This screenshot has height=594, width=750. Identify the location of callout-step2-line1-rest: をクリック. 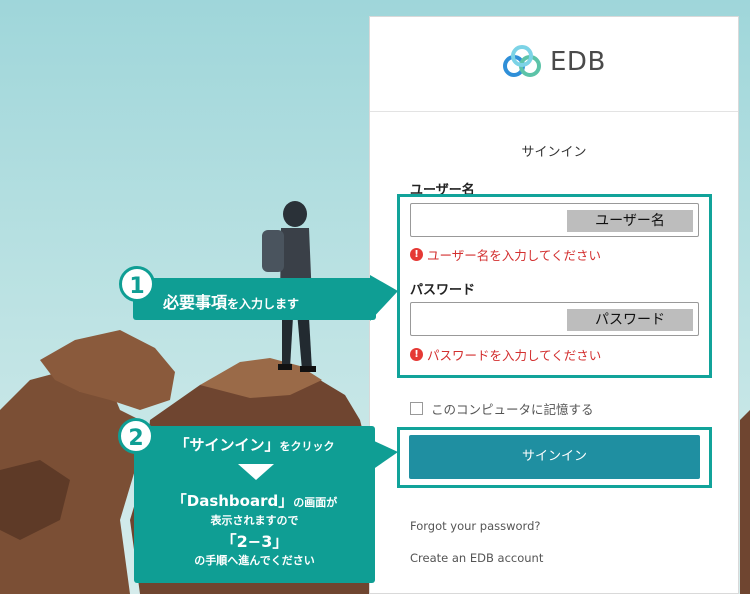
(307, 446).